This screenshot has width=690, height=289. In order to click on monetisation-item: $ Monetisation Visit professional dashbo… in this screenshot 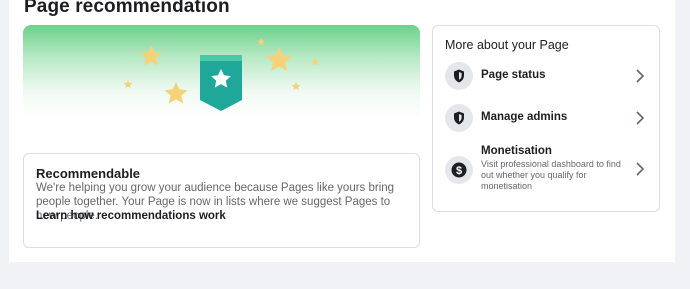, I will do `click(546, 170)`.